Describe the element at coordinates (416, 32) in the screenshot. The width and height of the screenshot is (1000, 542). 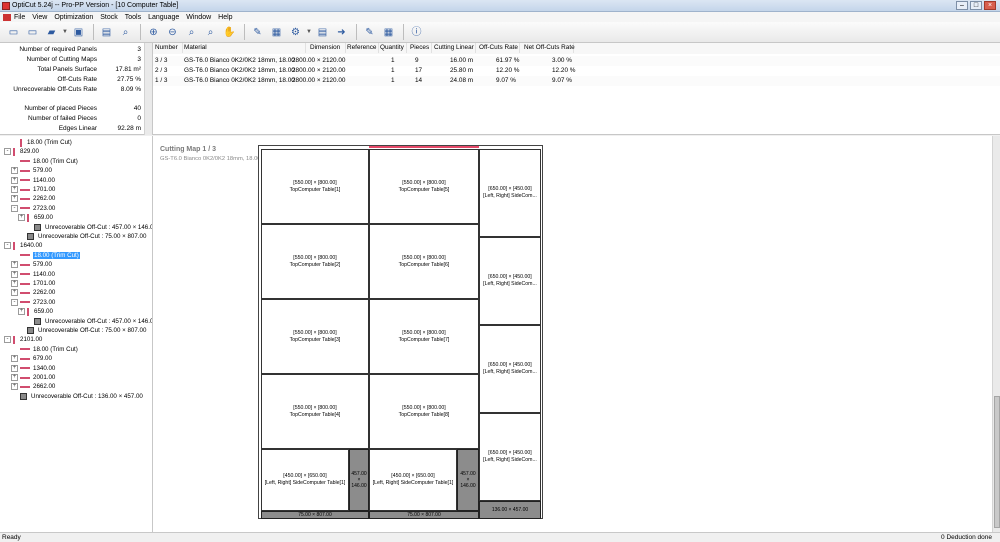
I see `info-icon: ⓘ` at that location.